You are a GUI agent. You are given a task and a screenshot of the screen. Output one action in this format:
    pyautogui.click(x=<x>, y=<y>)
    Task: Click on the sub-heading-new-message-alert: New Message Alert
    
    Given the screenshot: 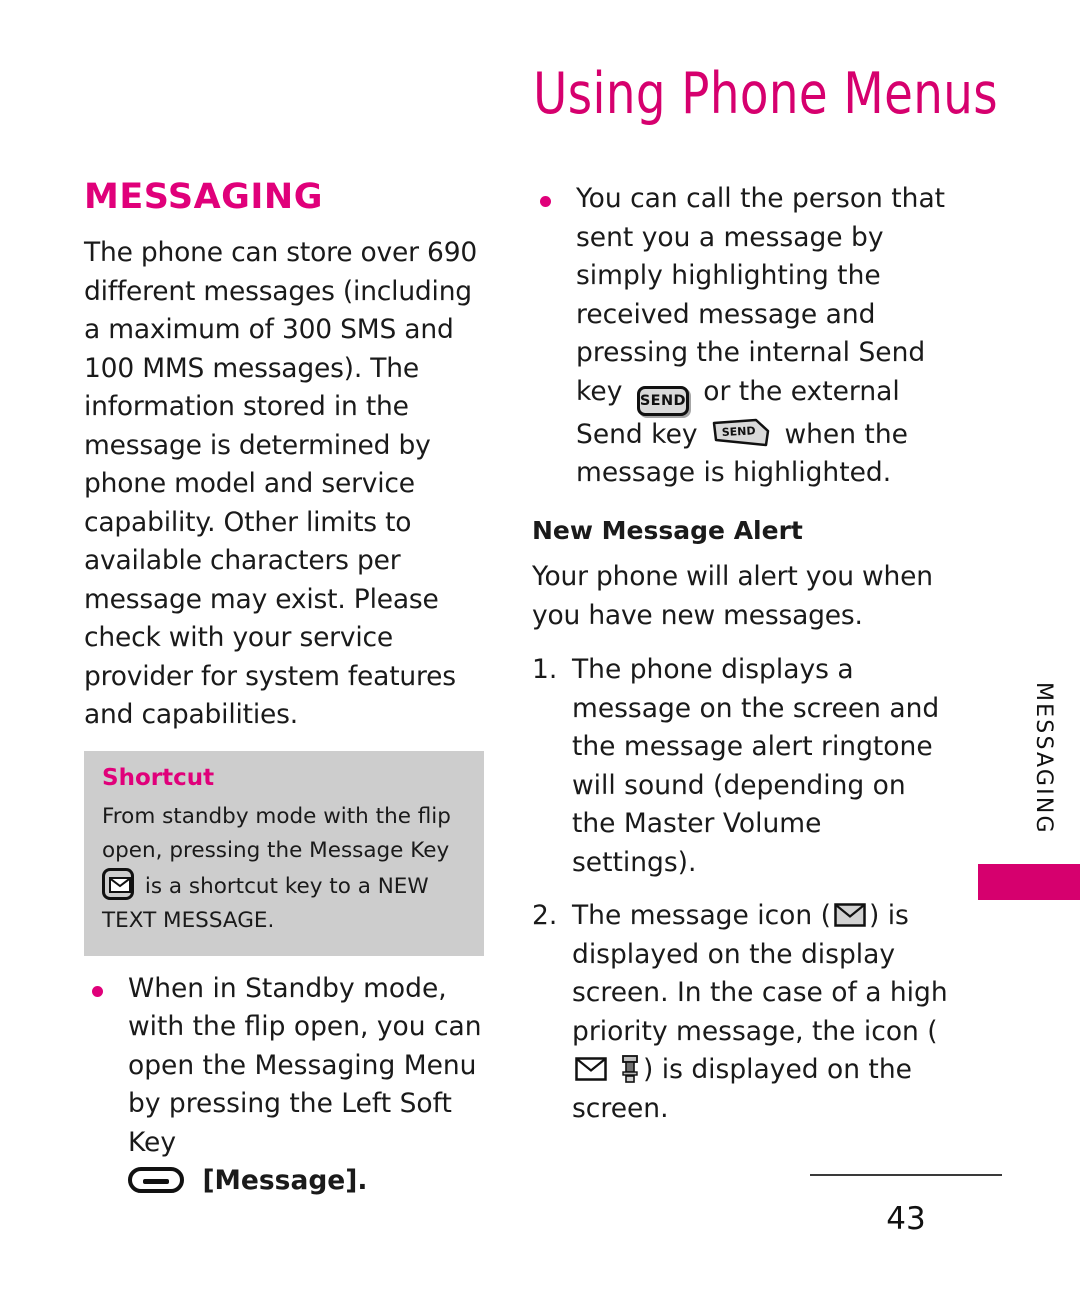 What is the action you would take?
    pyautogui.click(x=667, y=530)
    